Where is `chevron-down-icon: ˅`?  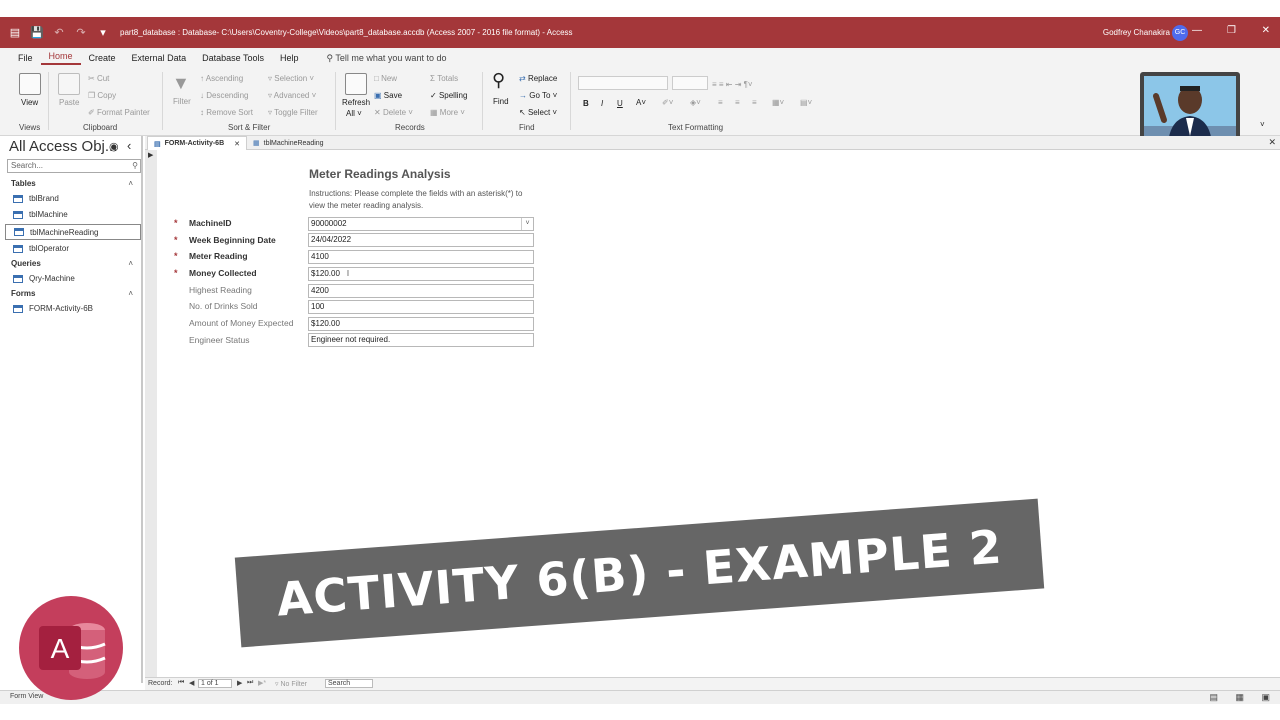 chevron-down-icon: ˅ is located at coordinates (527, 224).